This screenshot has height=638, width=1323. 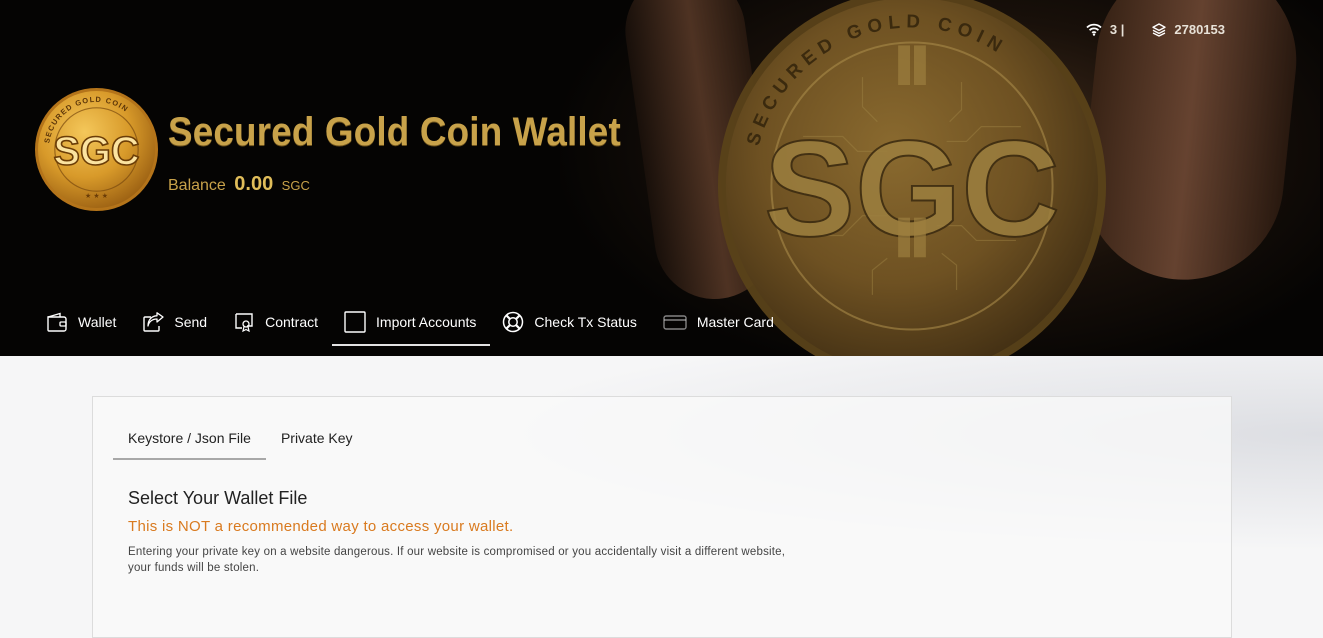 I want to click on sgc-logo: SECURED GOLD COIN SGC ★ ★ ★, so click(x=96, y=149).